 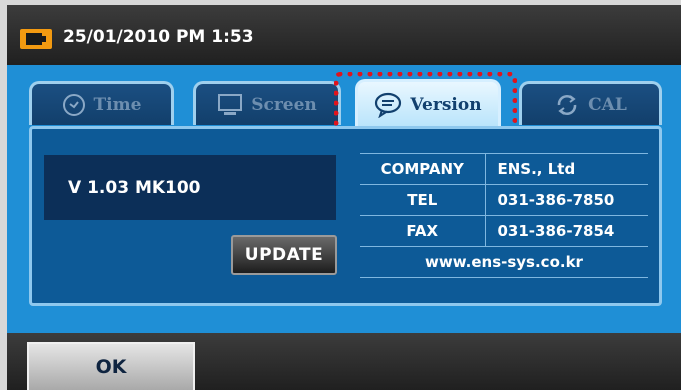 I want to click on version-text: V 1.03 MK100, so click(x=134, y=187).